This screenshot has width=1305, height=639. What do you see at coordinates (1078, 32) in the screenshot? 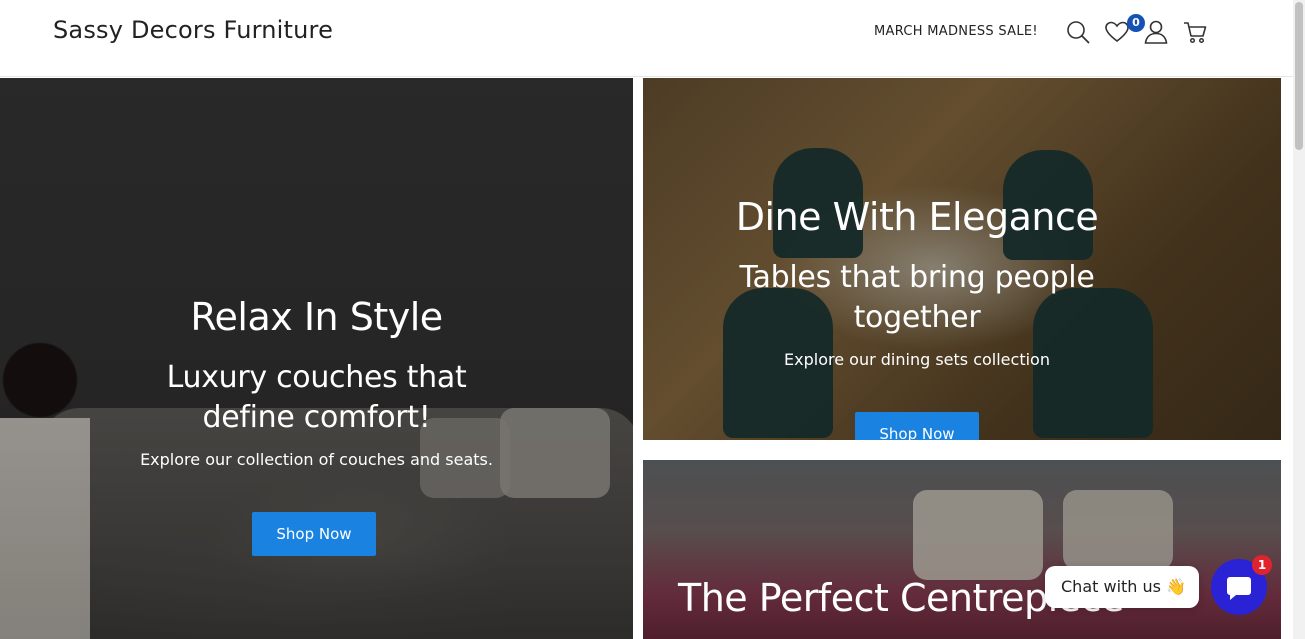
I see `search-icon` at bounding box center [1078, 32].